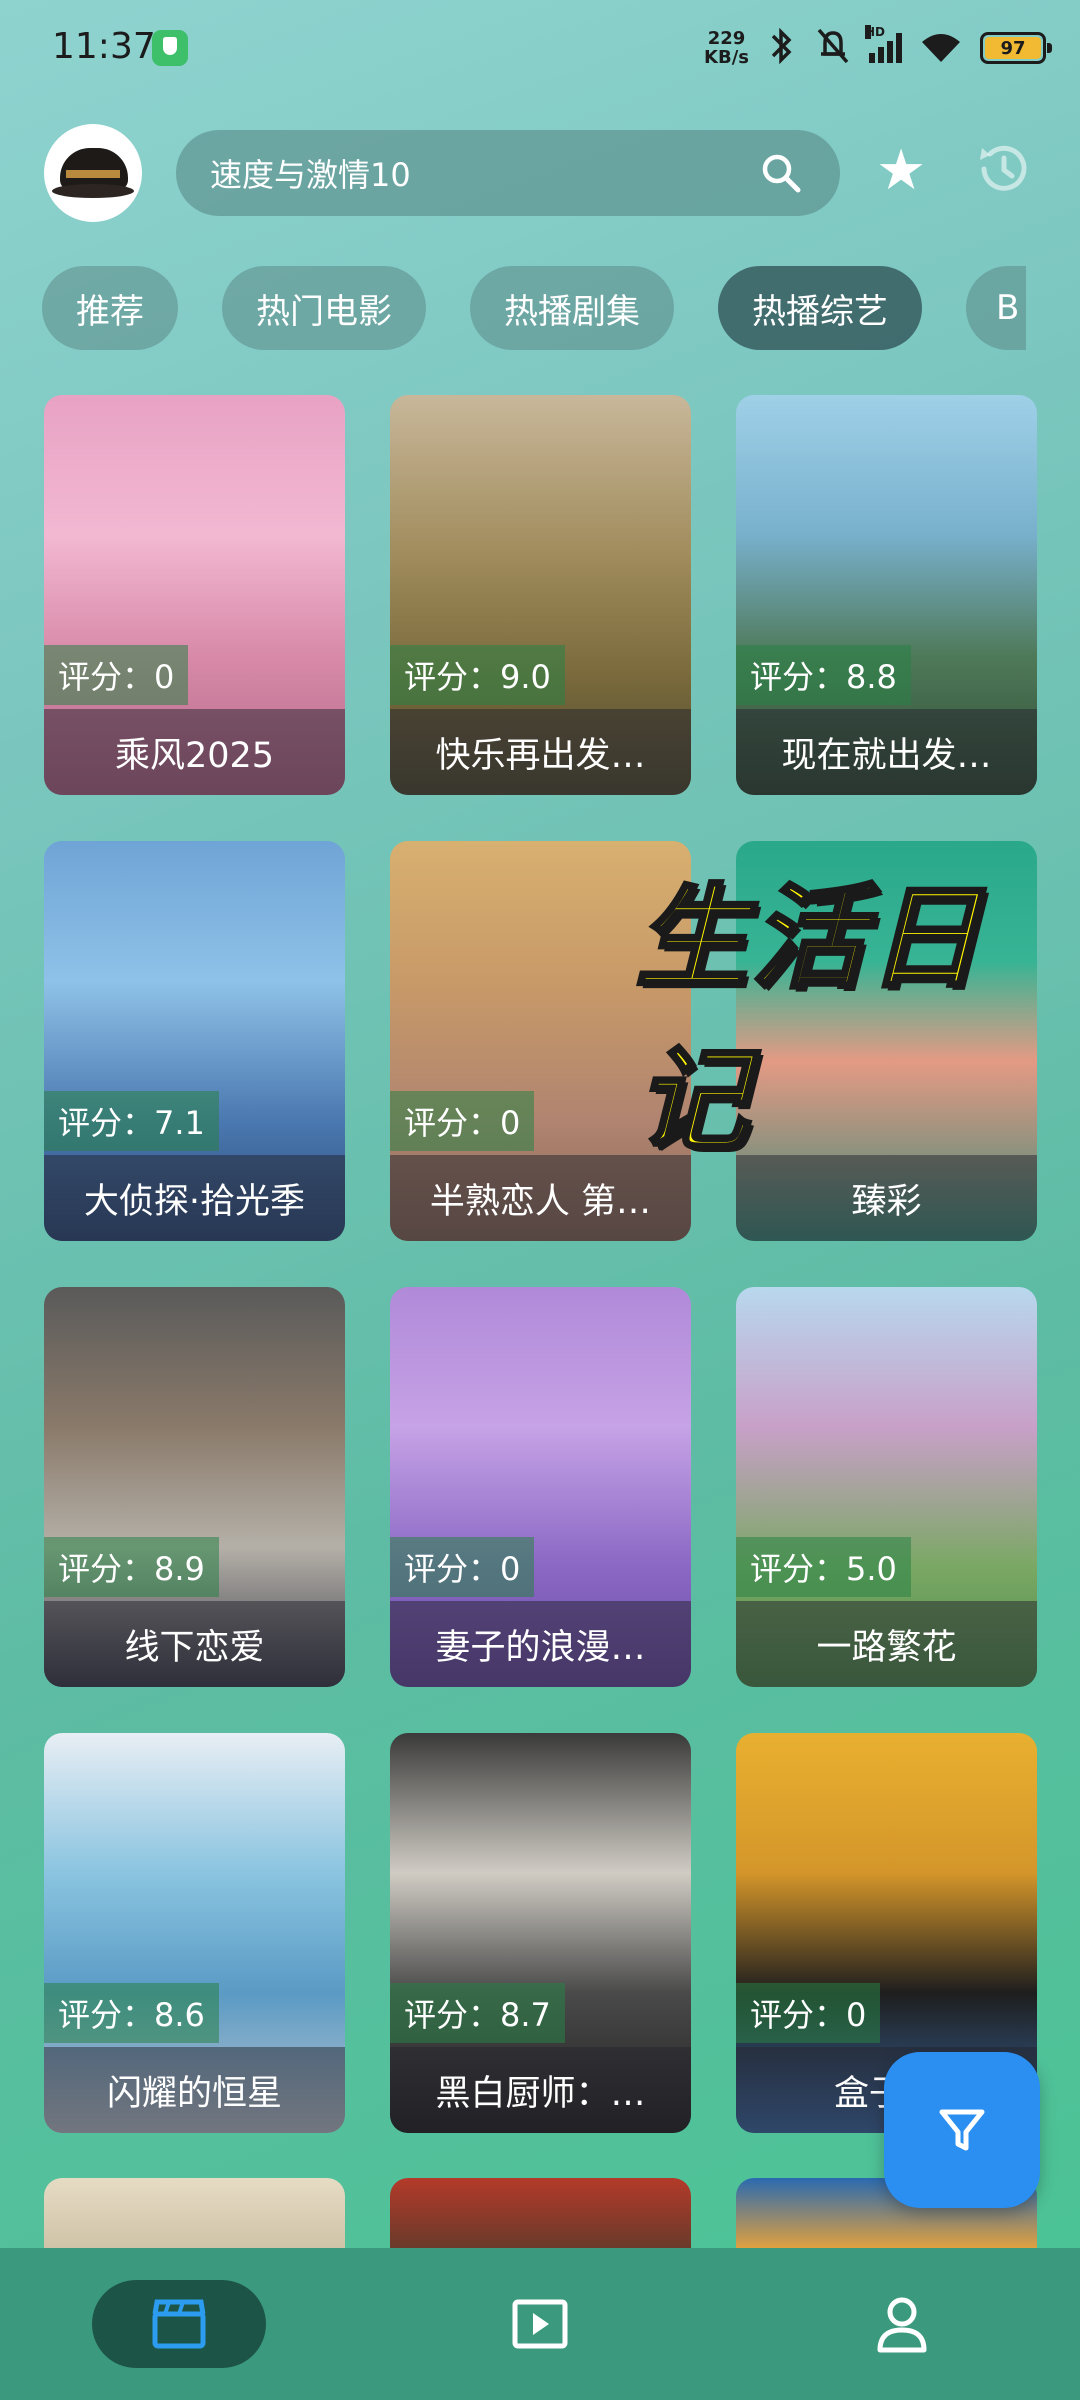 The width and height of the screenshot is (1080, 2400). I want to click on filter-icon, so click(962, 2130).